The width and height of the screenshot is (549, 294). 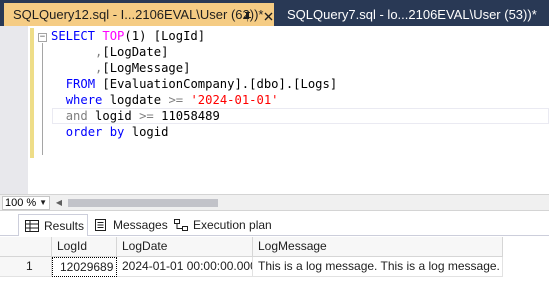 I want to click on code-text: 11058489, so click(x=190, y=116).